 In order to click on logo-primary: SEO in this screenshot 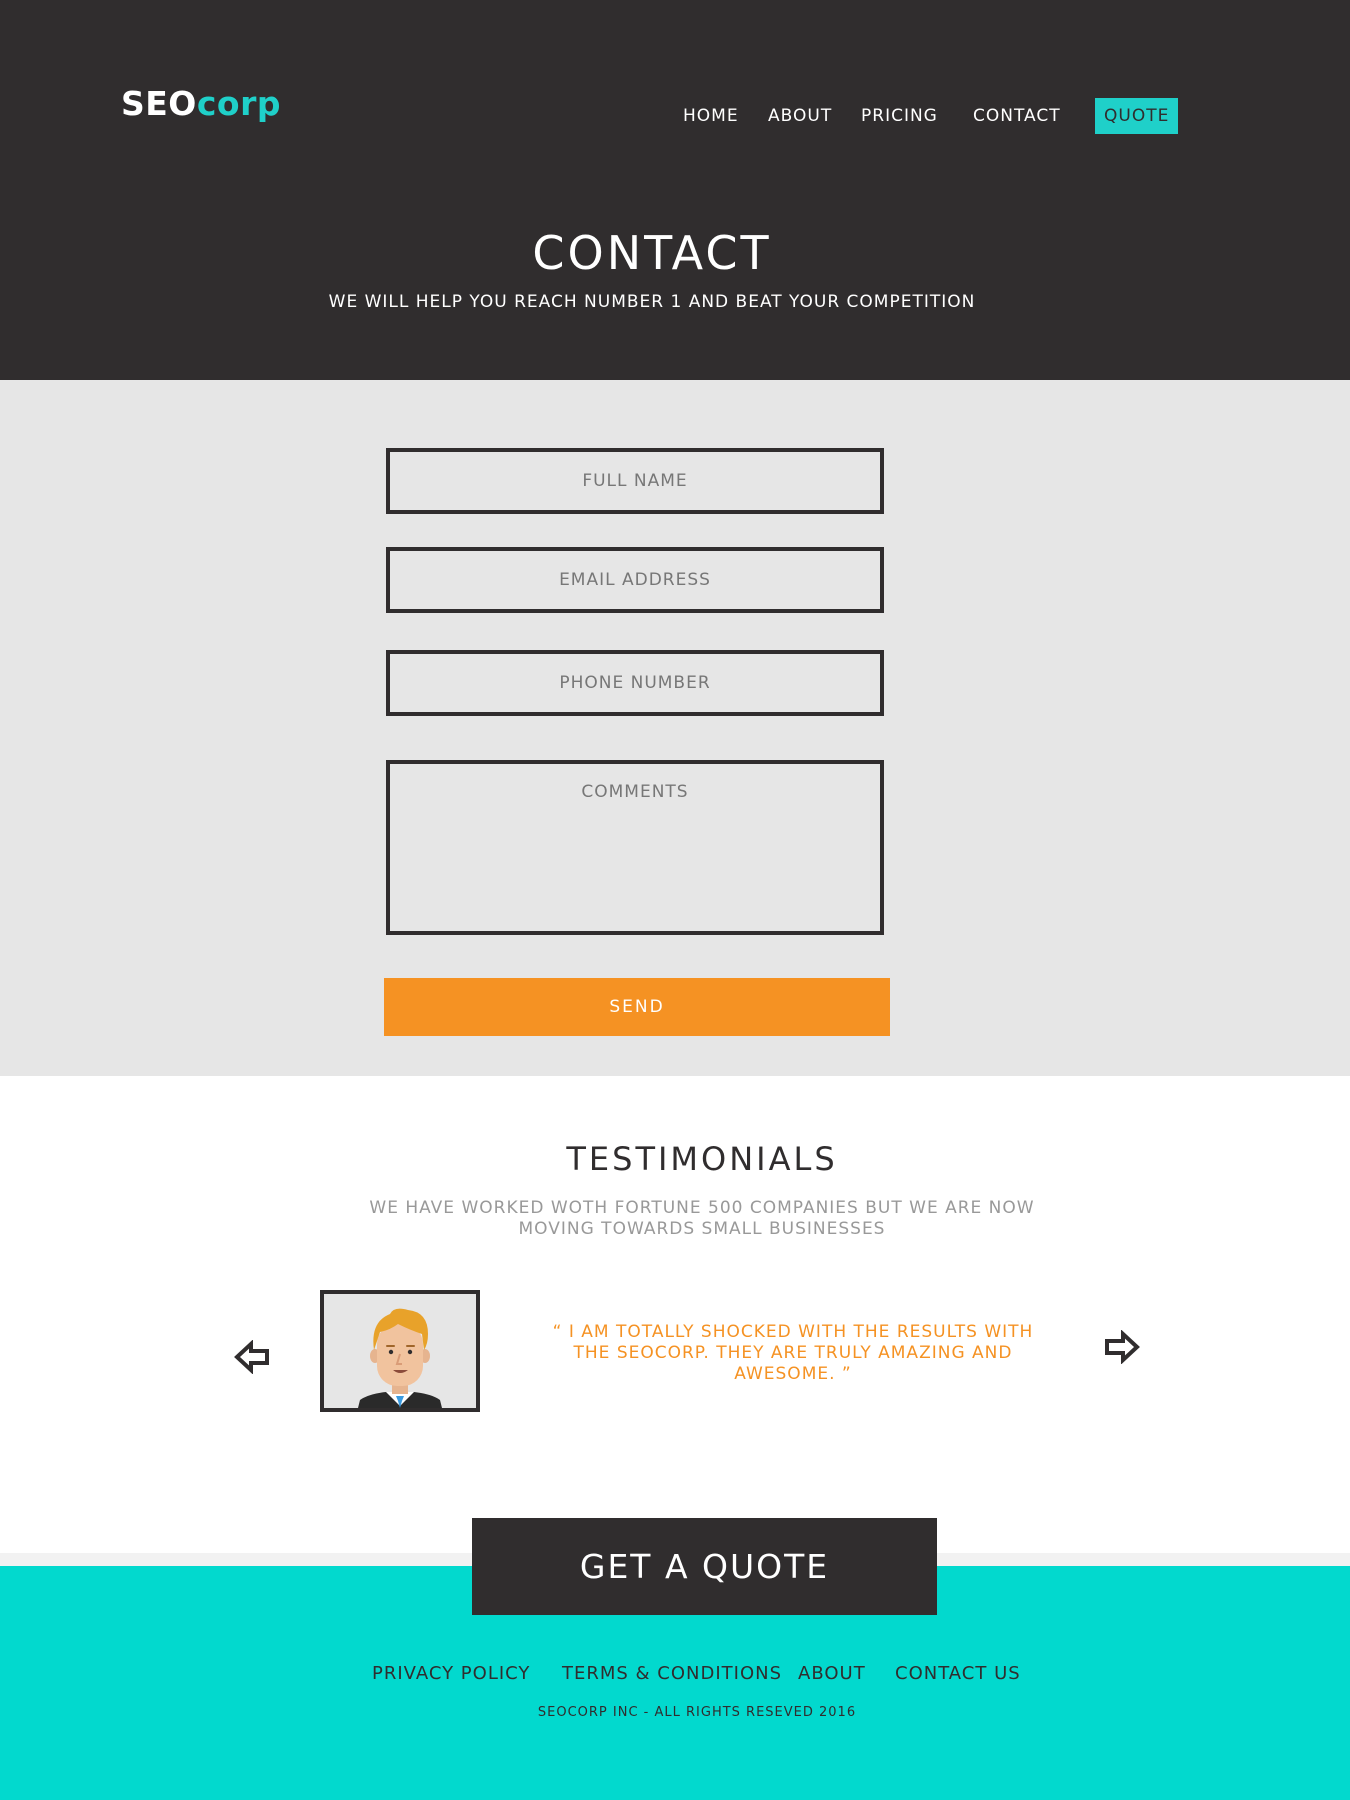, I will do `click(159, 103)`.